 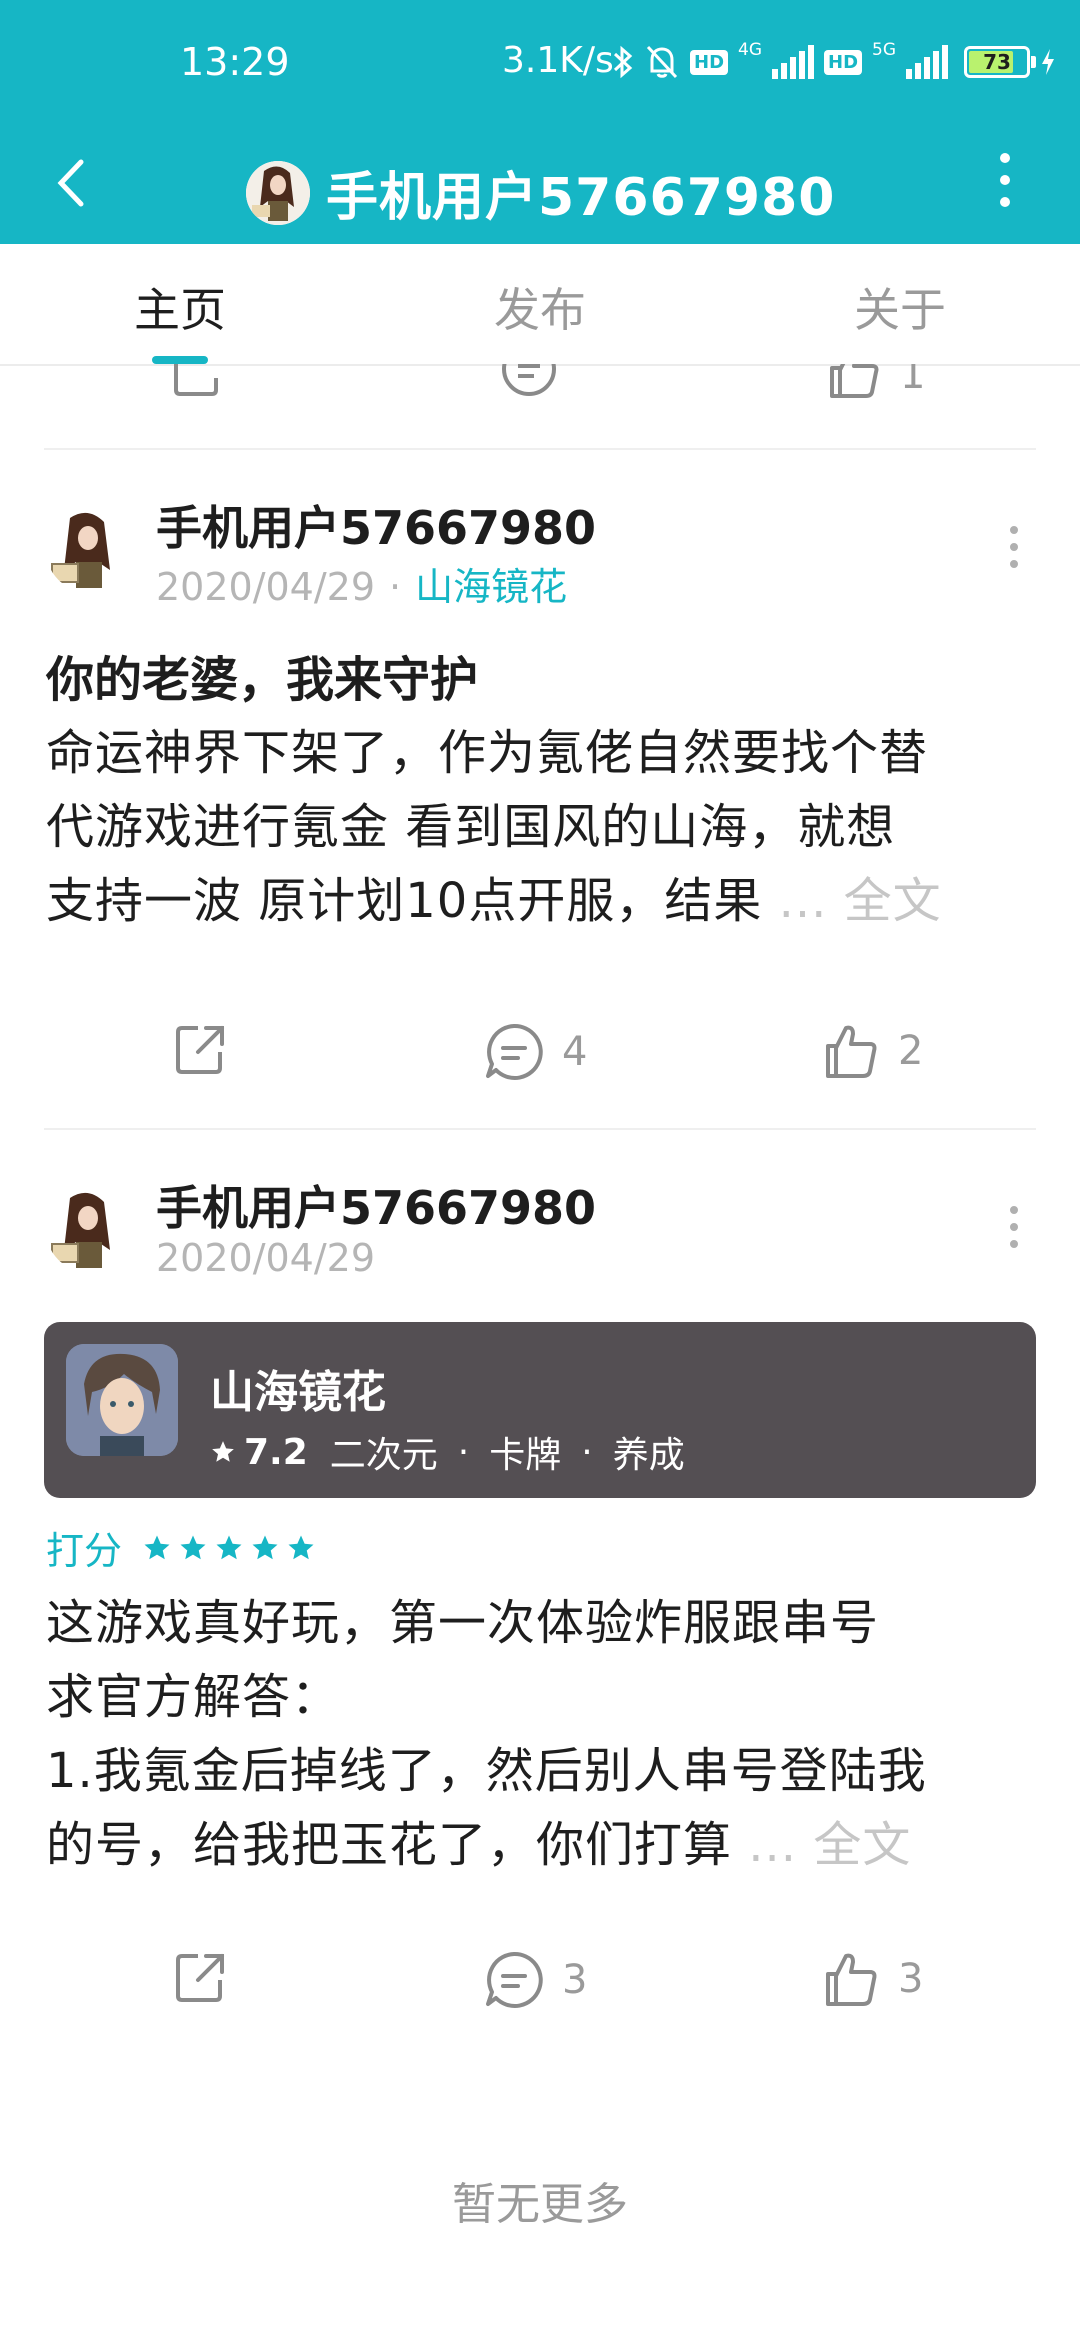 I want to click on tab-home: 主页, so click(x=180, y=307).